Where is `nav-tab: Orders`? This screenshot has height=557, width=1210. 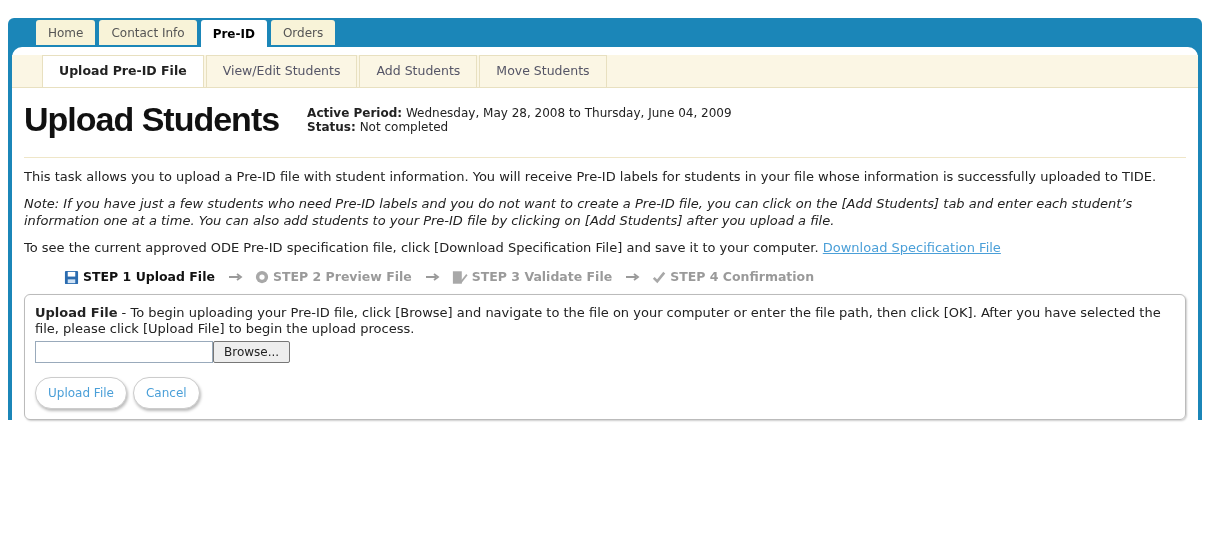
nav-tab: Orders is located at coordinates (303, 32).